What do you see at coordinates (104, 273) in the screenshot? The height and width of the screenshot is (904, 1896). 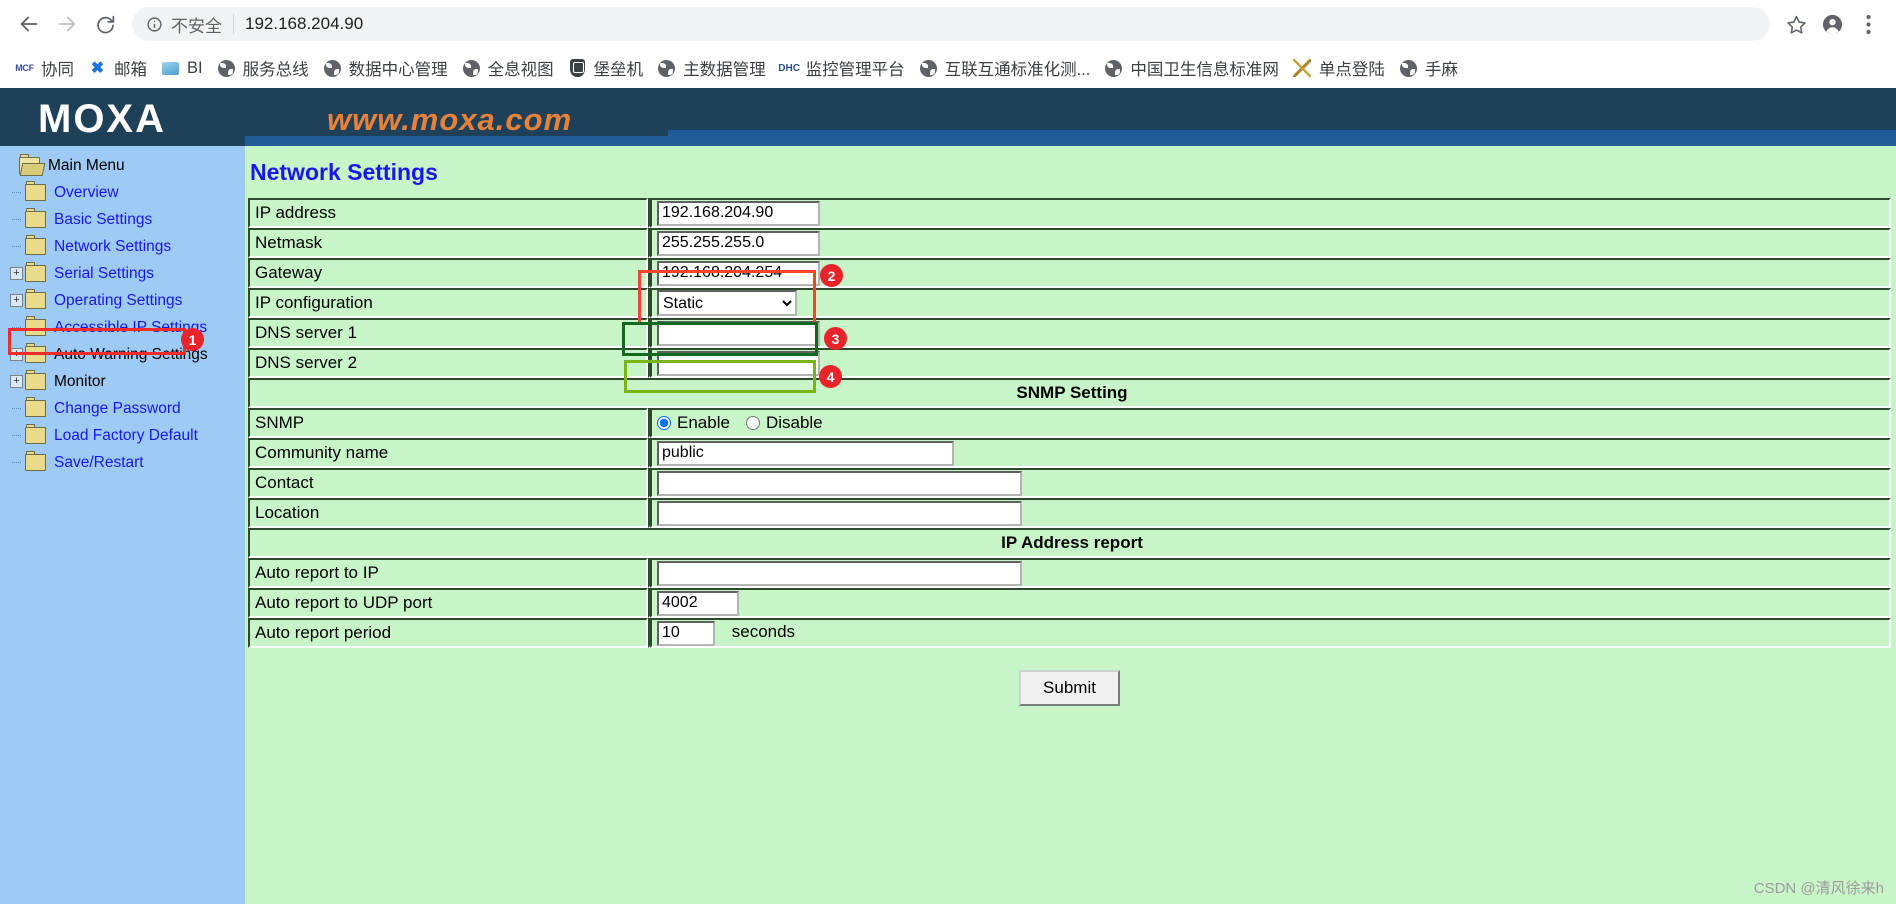 I see `sidebar-item-label: Serial Settings` at bounding box center [104, 273].